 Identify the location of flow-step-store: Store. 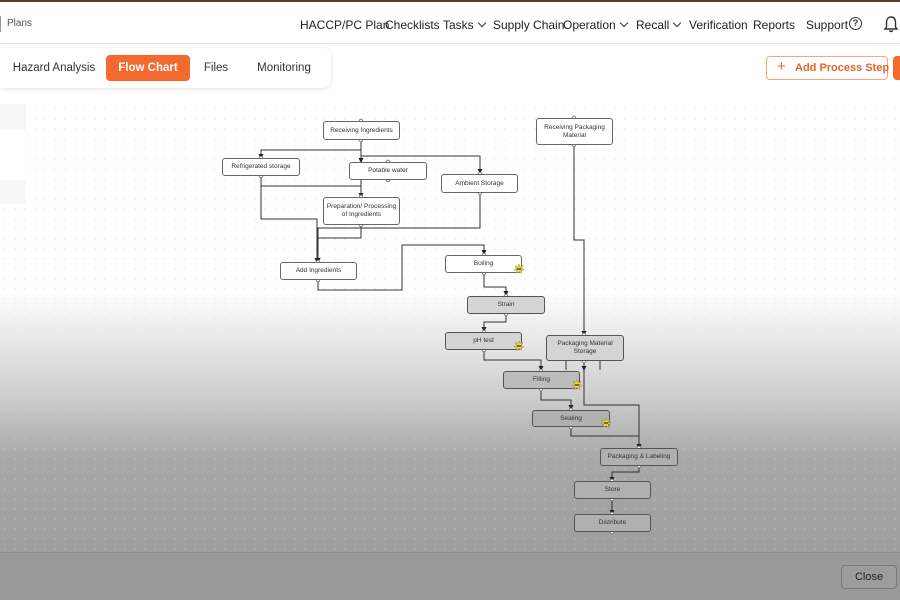
(612, 490).